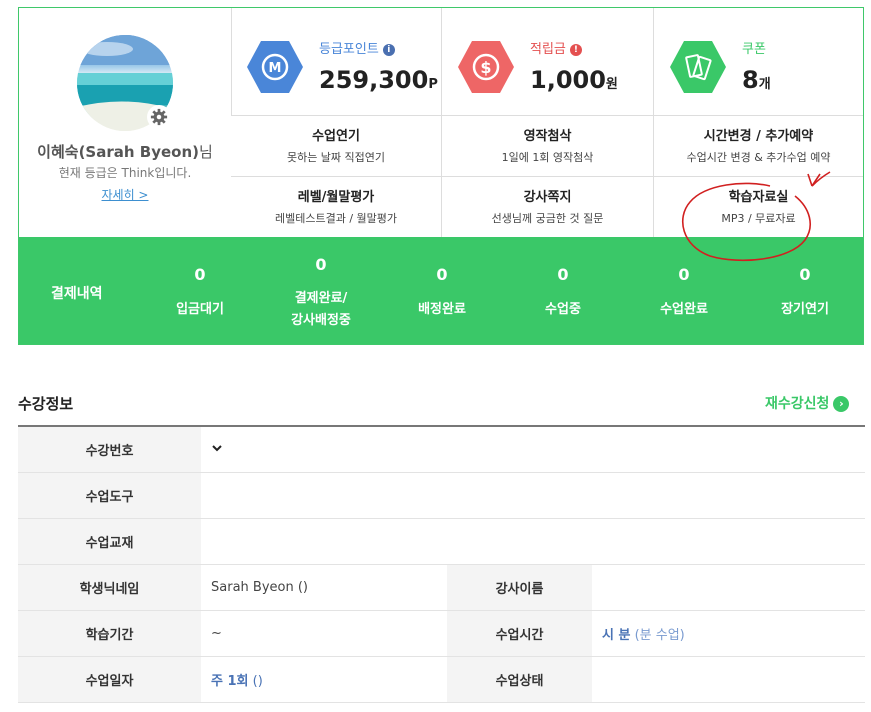  What do you see at coordinates (807, 403) in the screenshot?
I see `reenroll-button: 재수강신청 ›` at bounding box center [807, 403].